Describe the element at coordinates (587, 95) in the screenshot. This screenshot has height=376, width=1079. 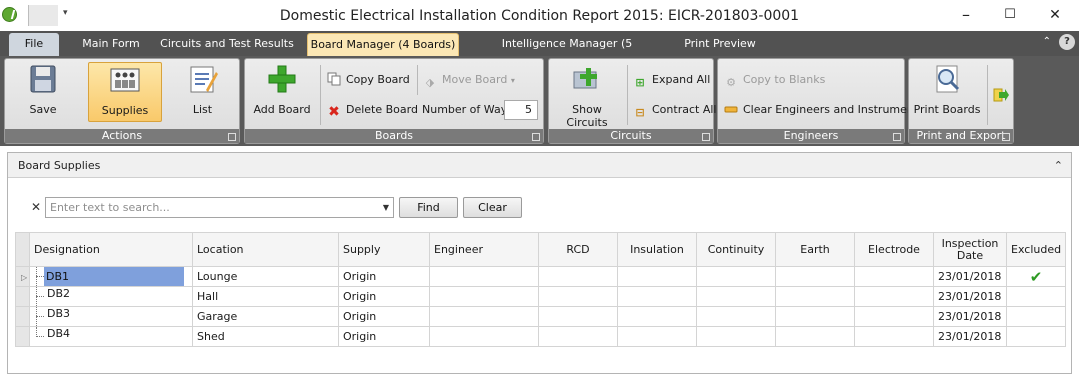
I see `show-circuits-button: Show Circuits` at that location.